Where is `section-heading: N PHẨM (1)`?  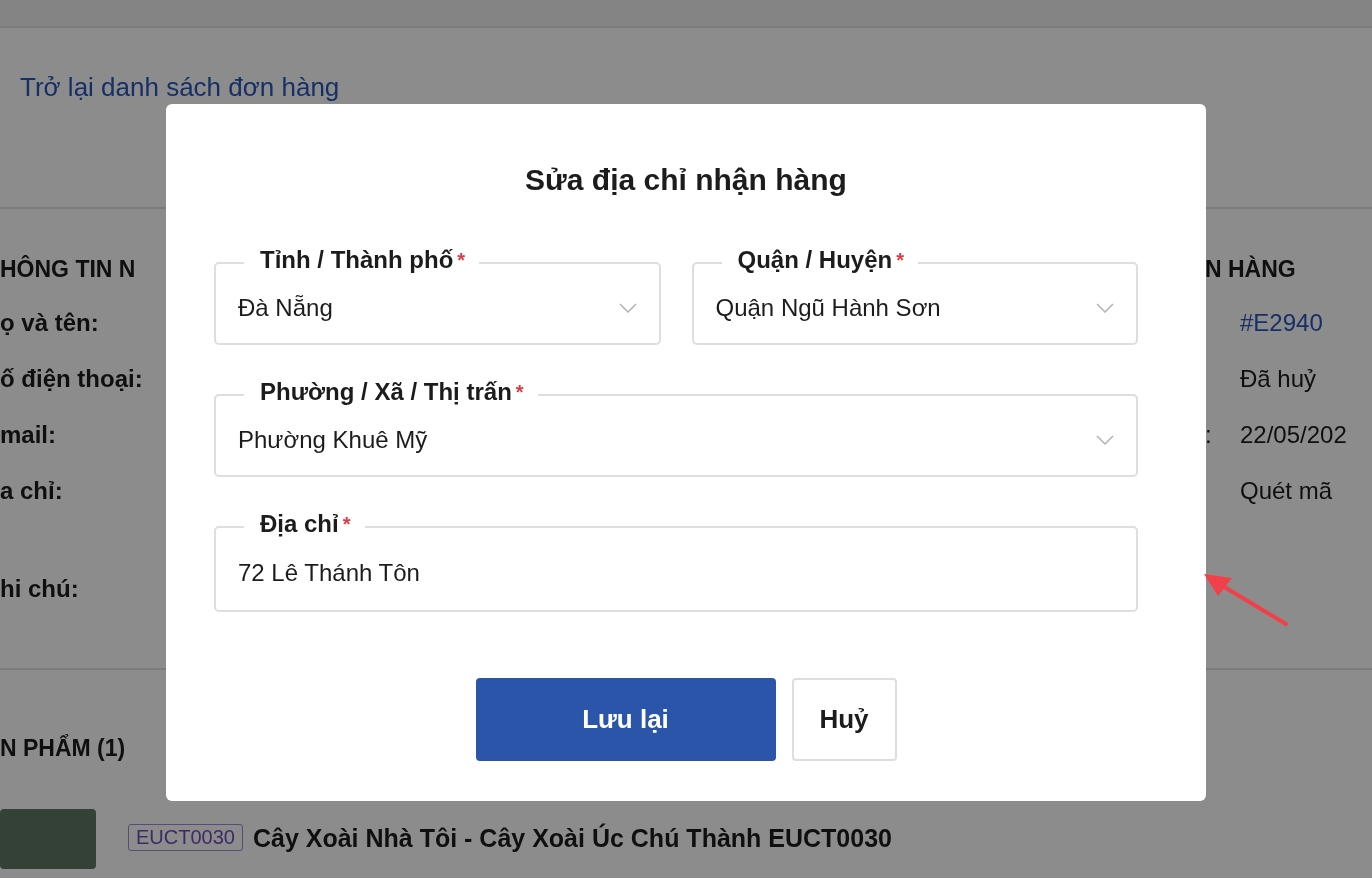 section-heading: N PHẨM (1) is located at coordinates (63, 748).